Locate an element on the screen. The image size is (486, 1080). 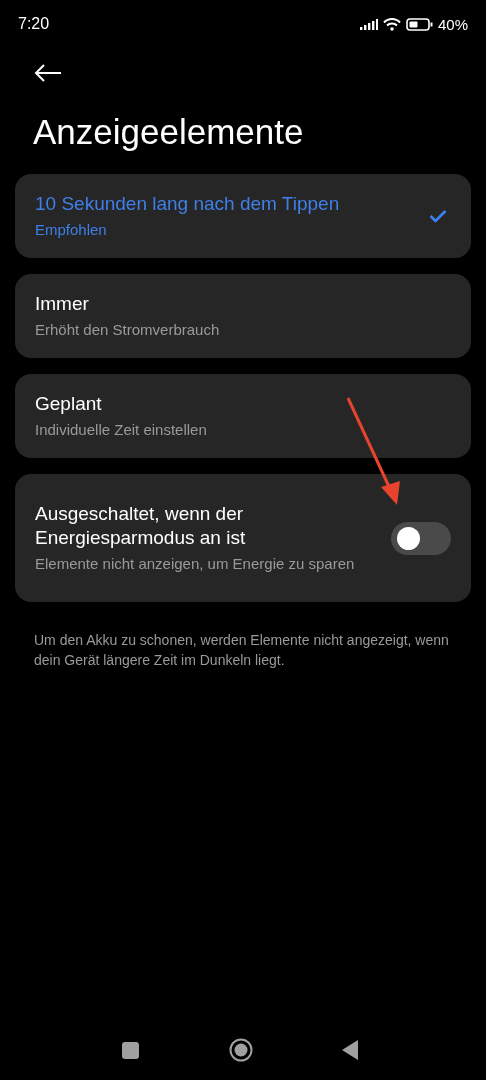
toggle-switch is located at coordinates (421, 538).